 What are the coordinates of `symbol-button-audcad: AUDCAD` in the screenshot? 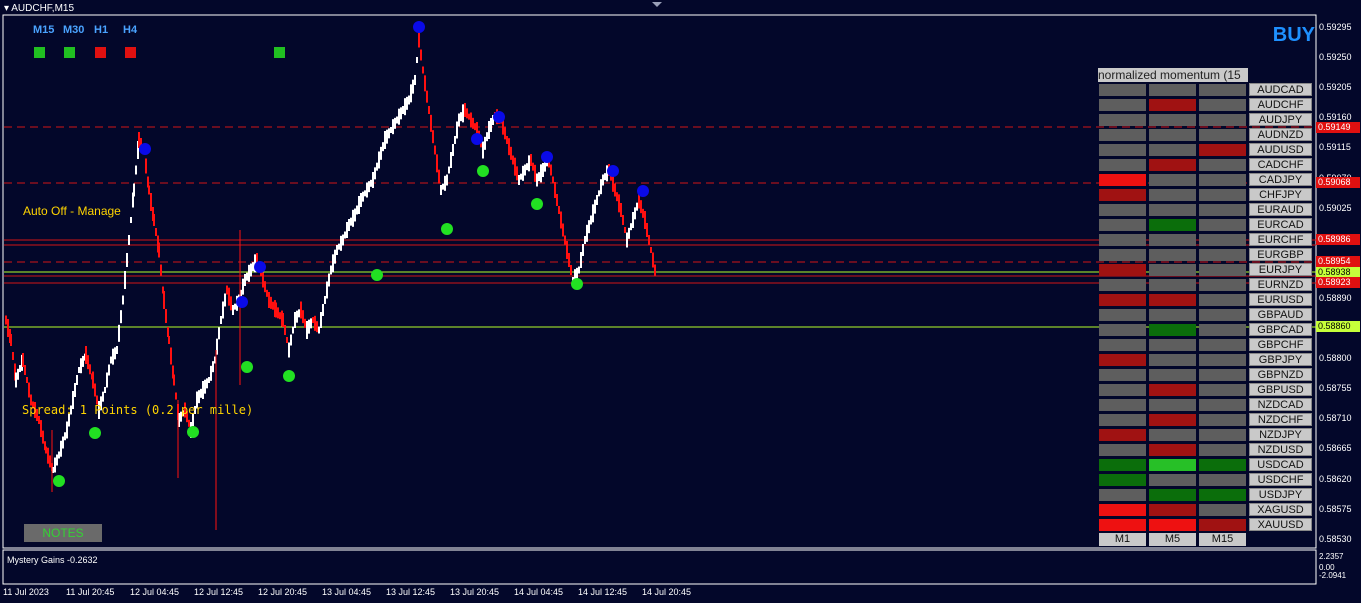 It's located at (1280, 89).